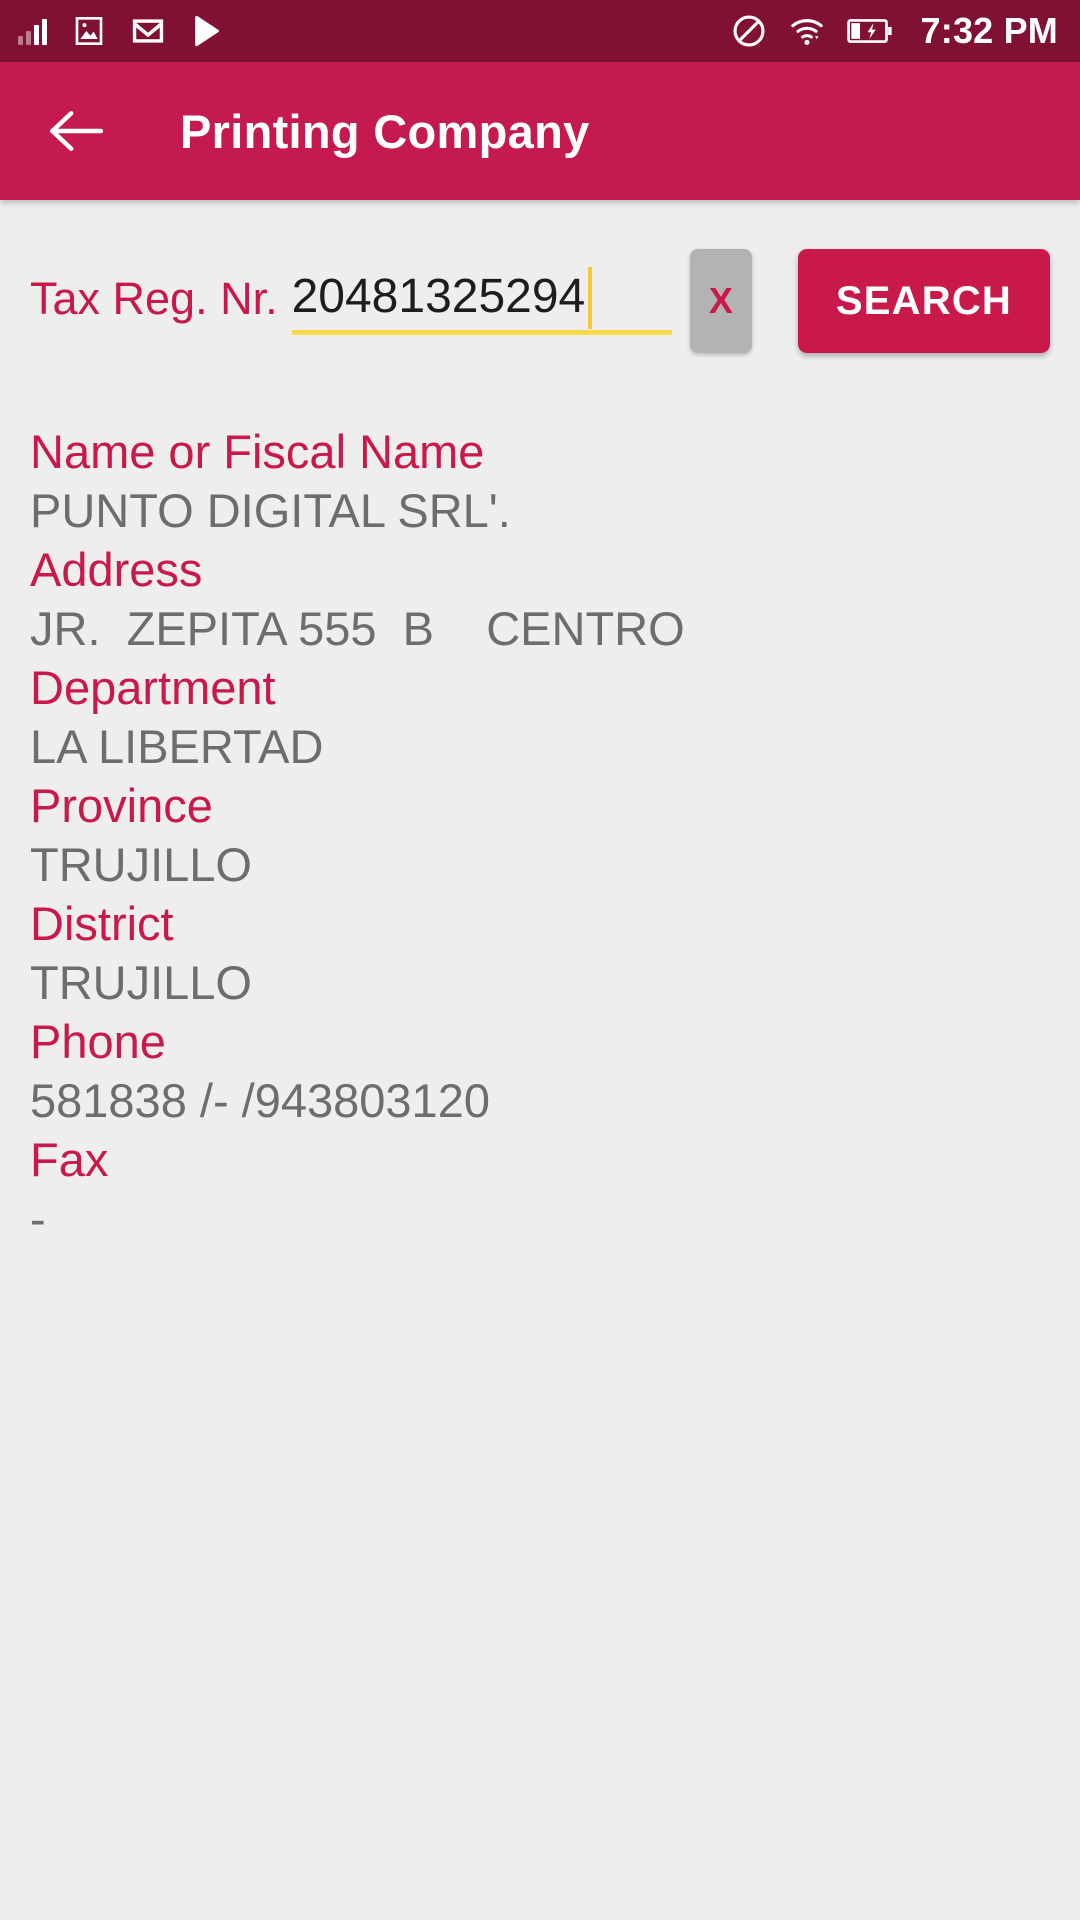 The width and height of the screenshot is (1080, 1920). I want to click on signal-bars-icon, so click(32, 31).